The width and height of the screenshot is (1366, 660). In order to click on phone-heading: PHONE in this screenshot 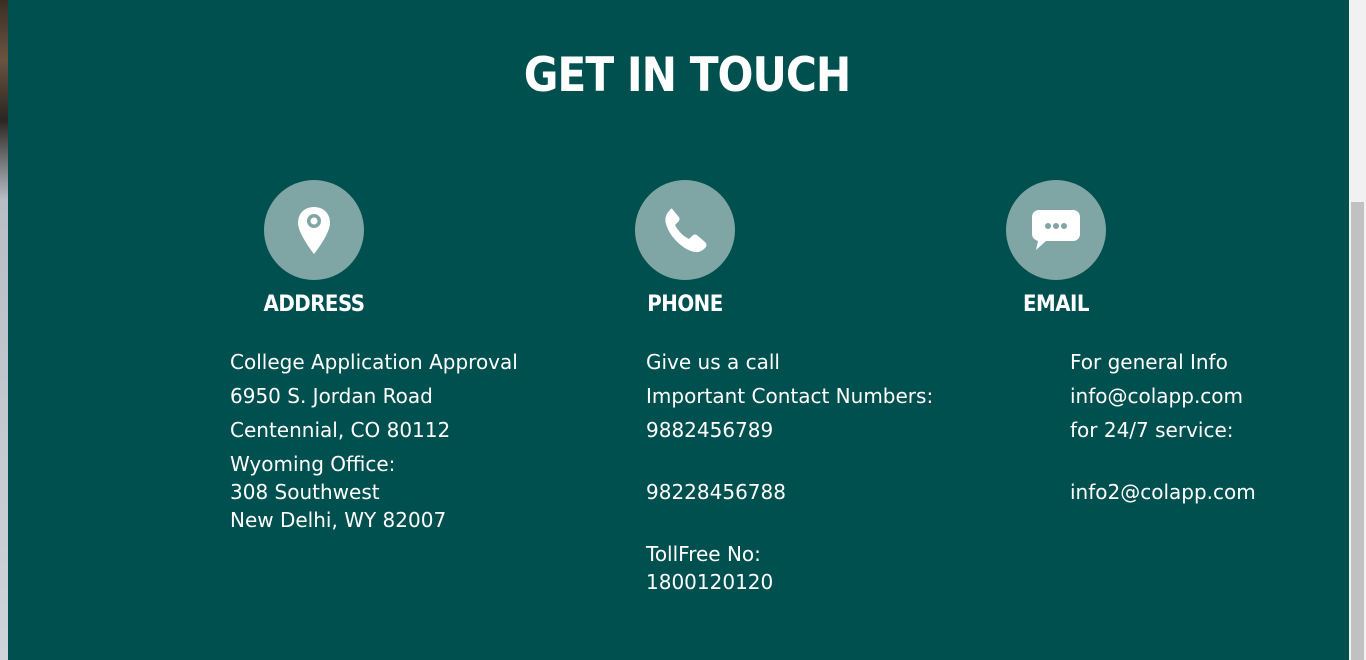, I will do `click(685, 304)`.